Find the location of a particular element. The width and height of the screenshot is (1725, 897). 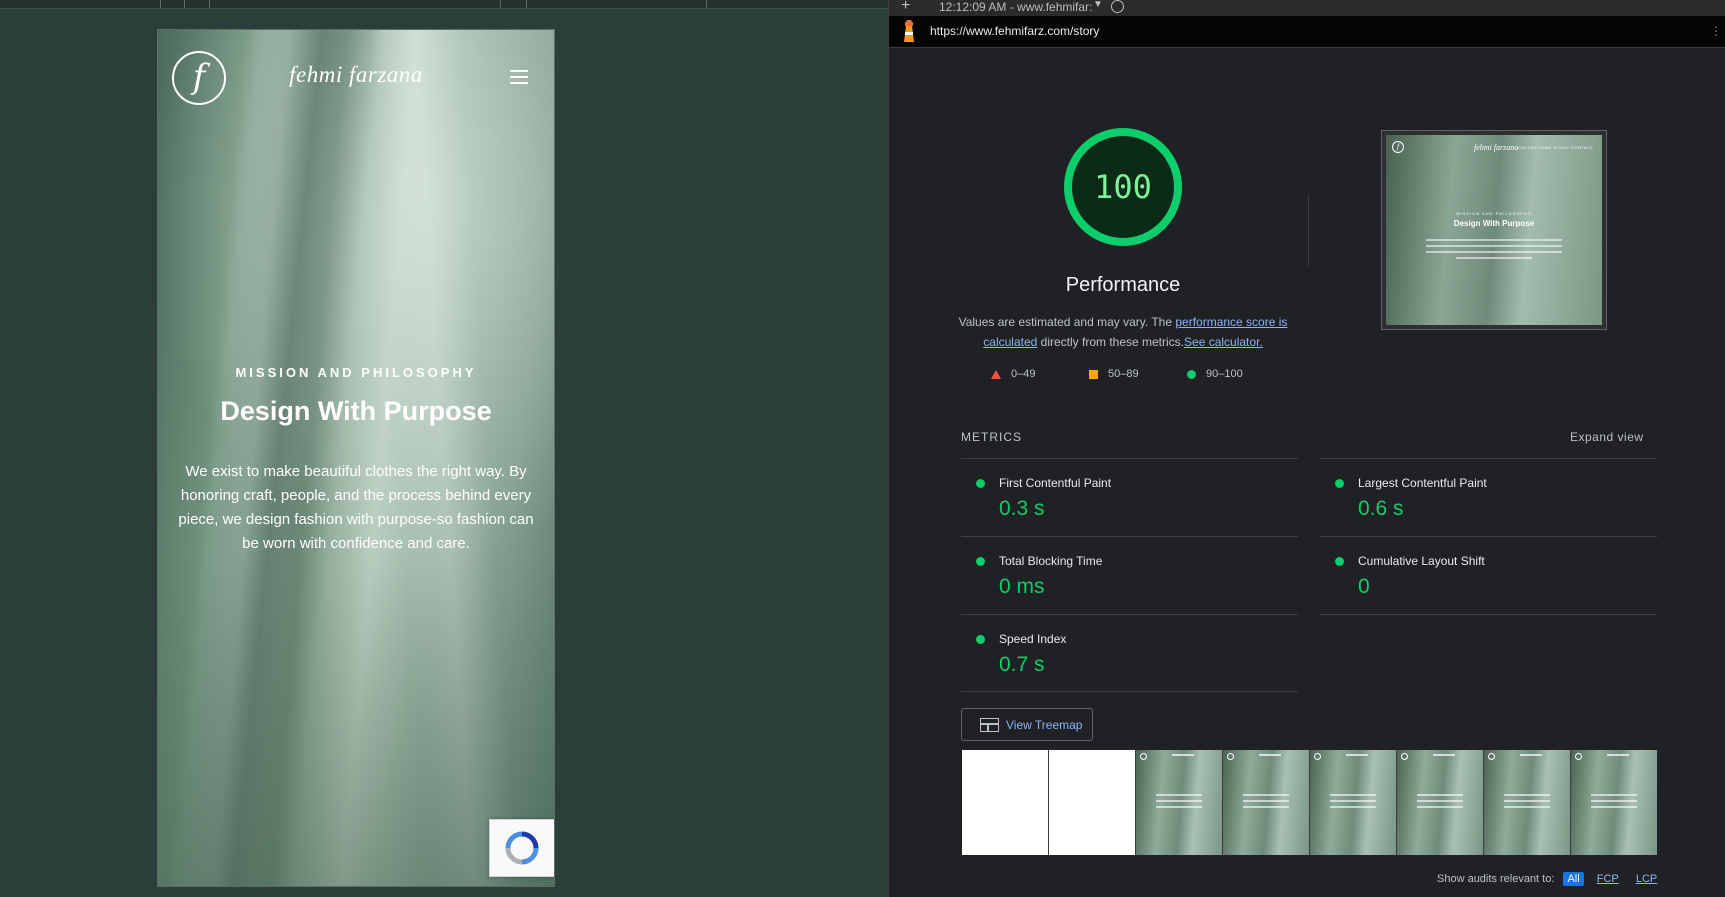

treemap-icon is located at coordinates (989, 725).